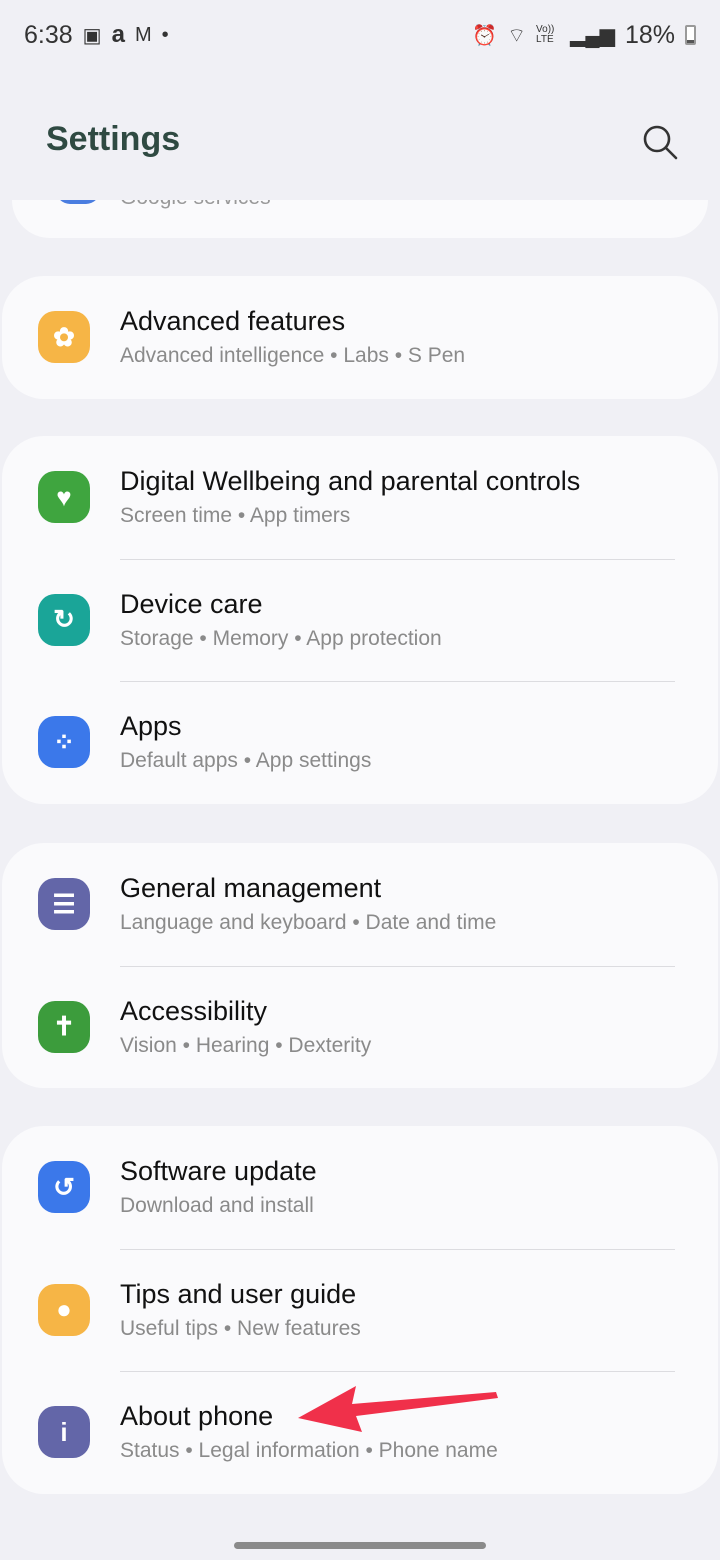 The height and width of the screenshot is (1560, 720). Describe the element at coordinates (293, 355) in the screenshot. I see `item-subtitle: Advanced intelligence • Labs • S Pen` at that location.